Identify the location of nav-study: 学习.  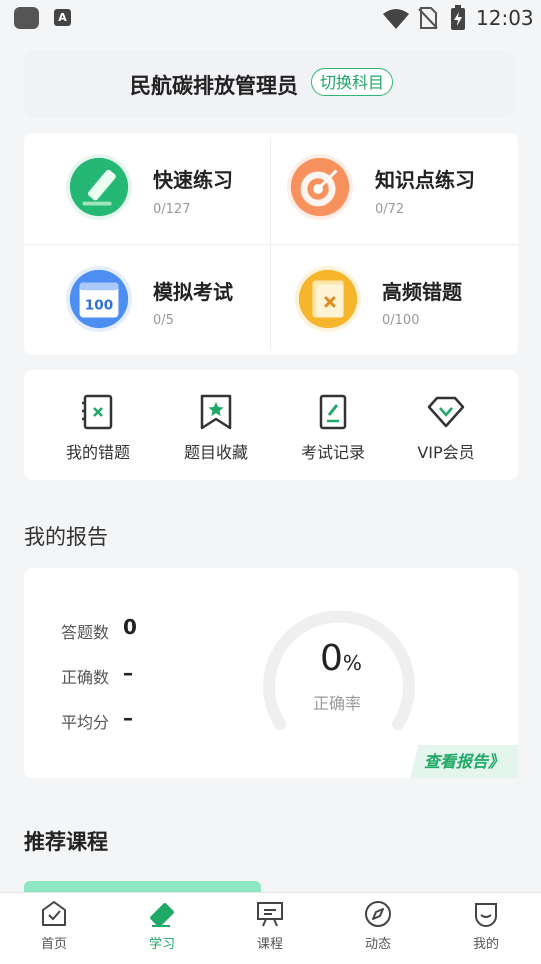
(162, 925).